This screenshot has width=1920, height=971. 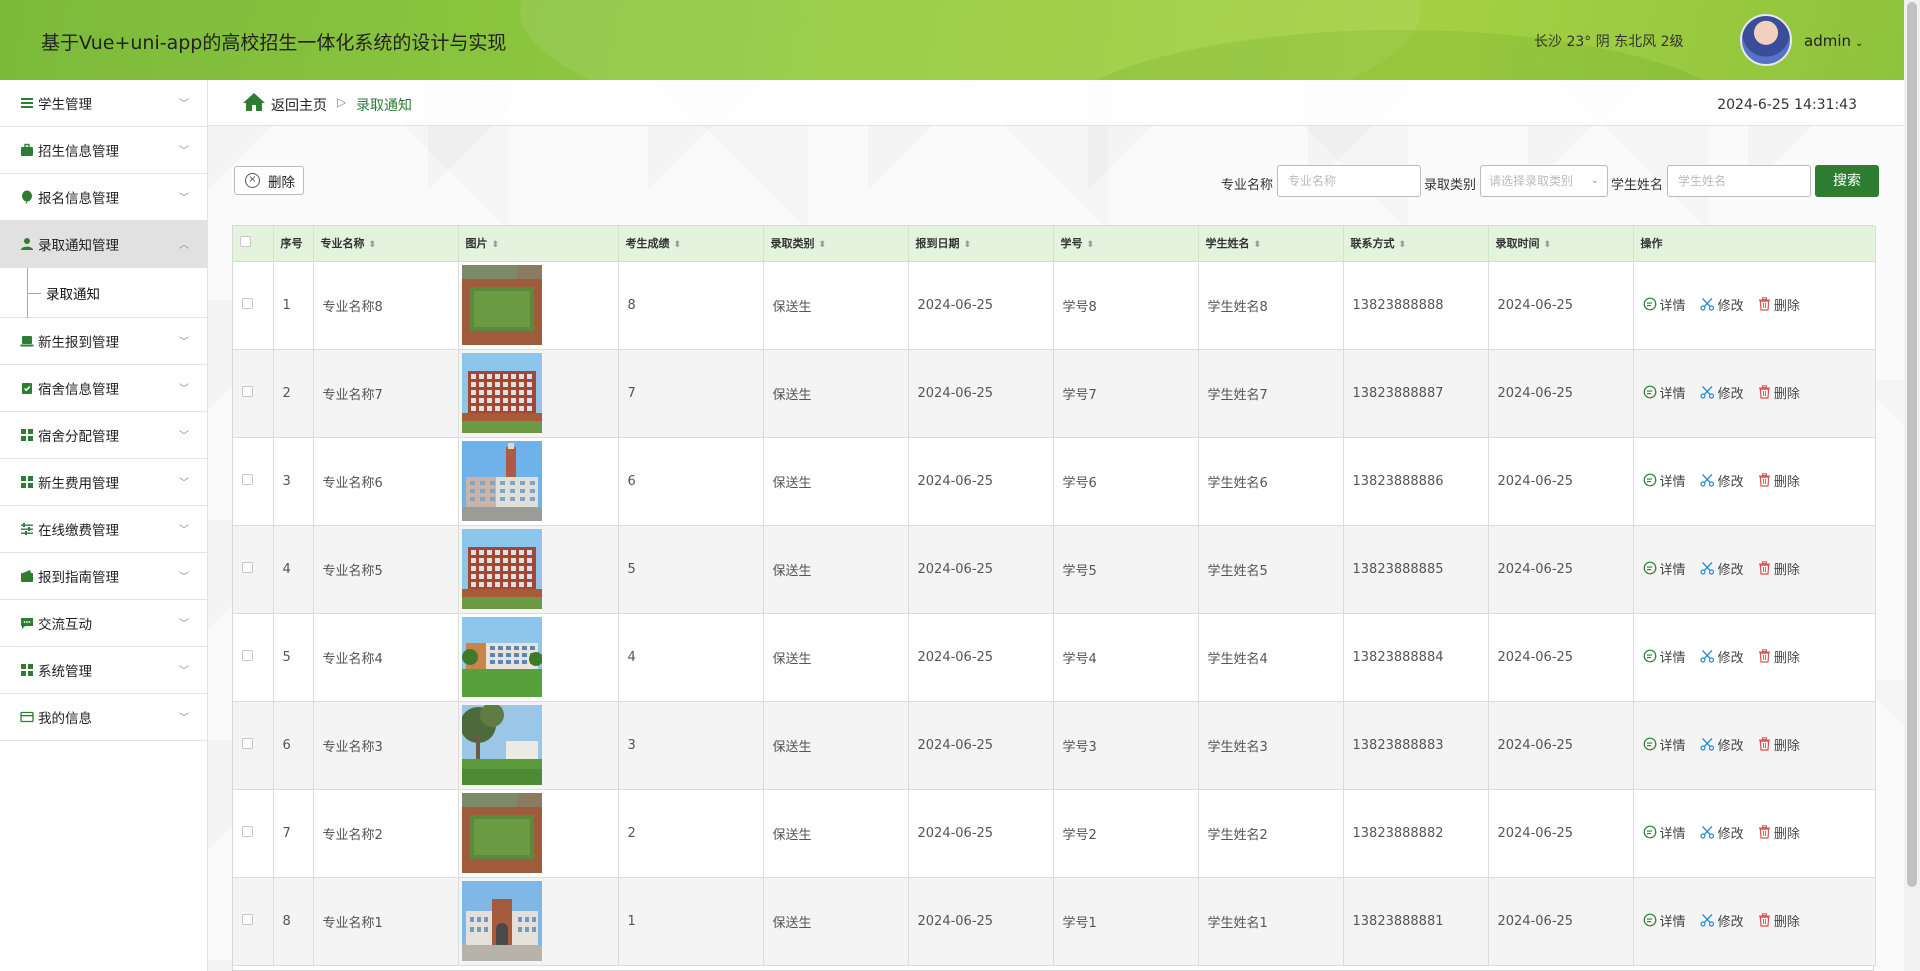 What do you see at coordinates (1349, 181) in the screenshot?
I see `major-search-input` at bounding box center [1349, 181].